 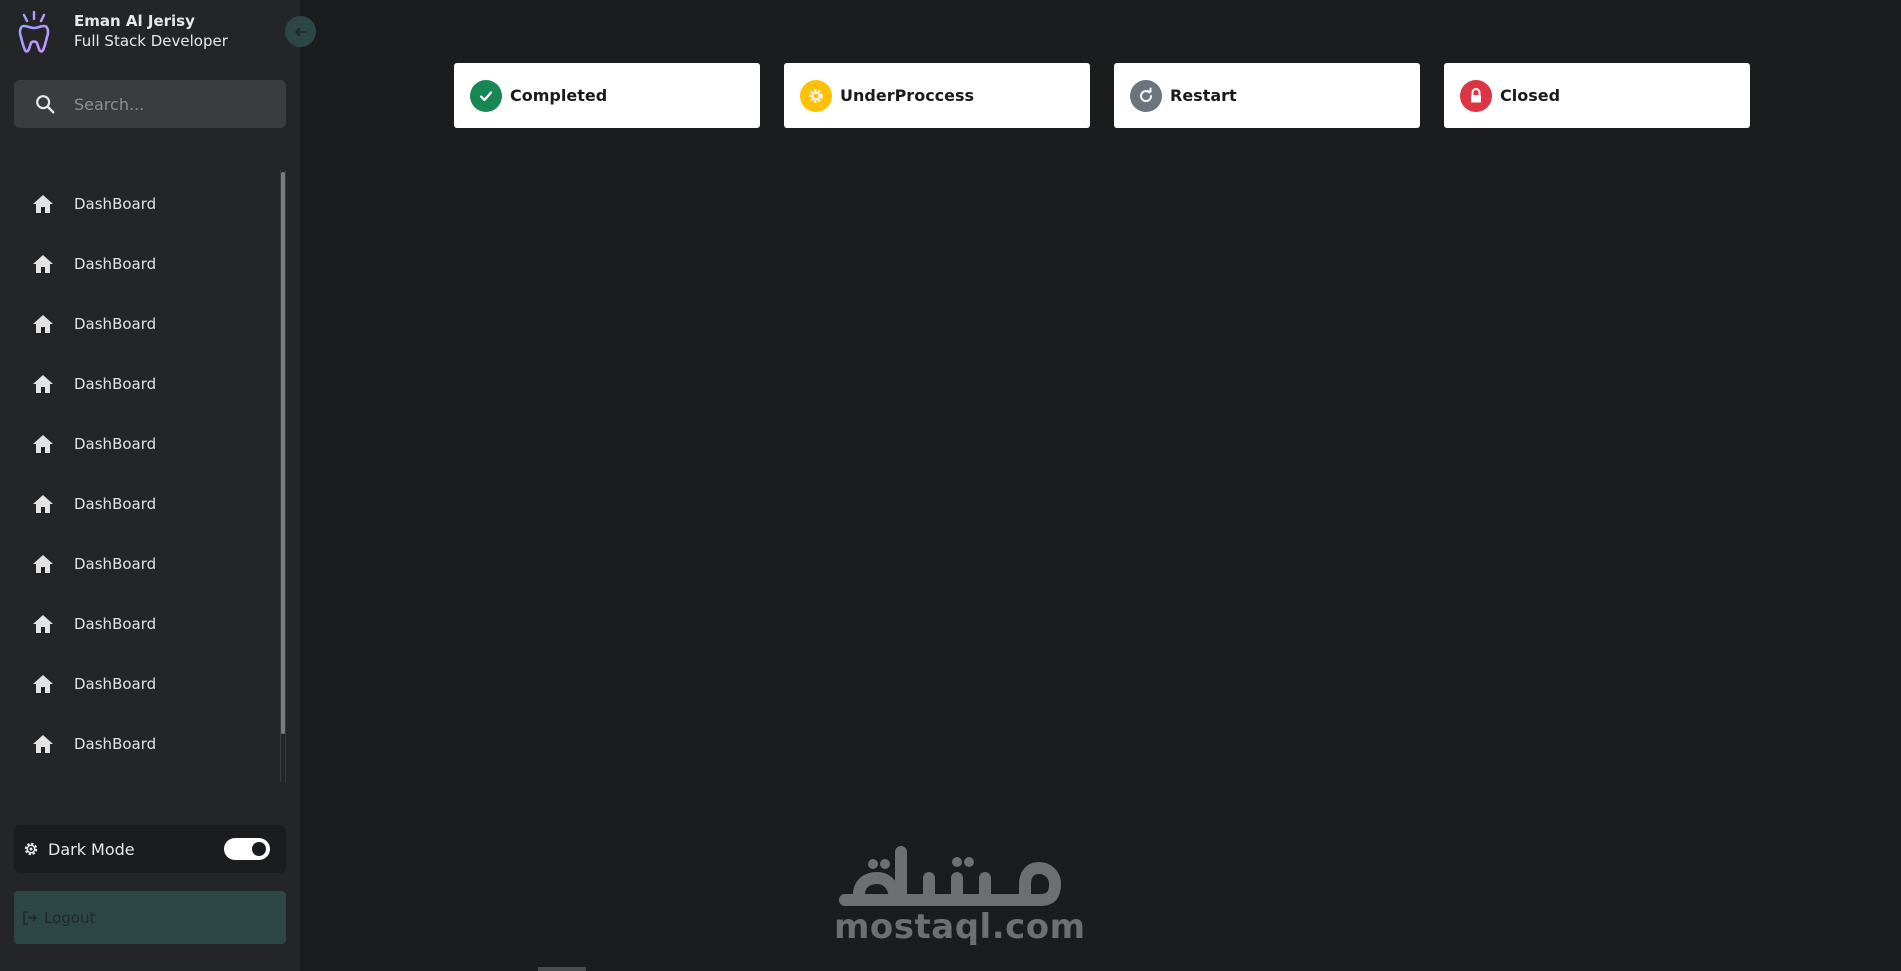 I want to click on profile-name: Eman Al Jerisy, so click(x=134, y=21).